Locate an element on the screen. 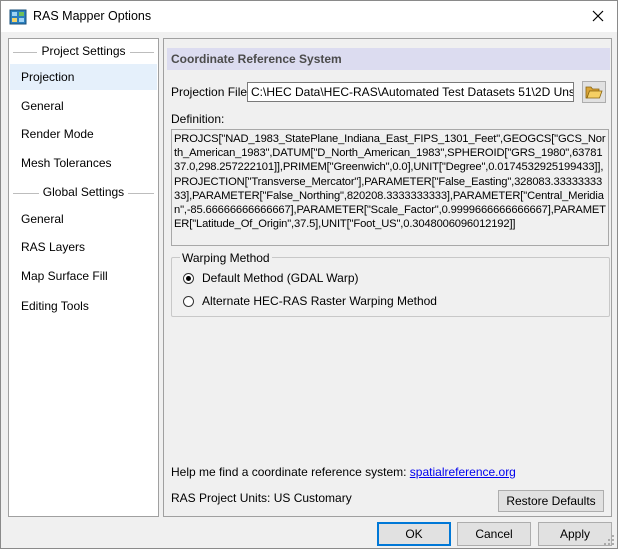  section-header: Coordinate Reference System is located at coordinates (388, 59).